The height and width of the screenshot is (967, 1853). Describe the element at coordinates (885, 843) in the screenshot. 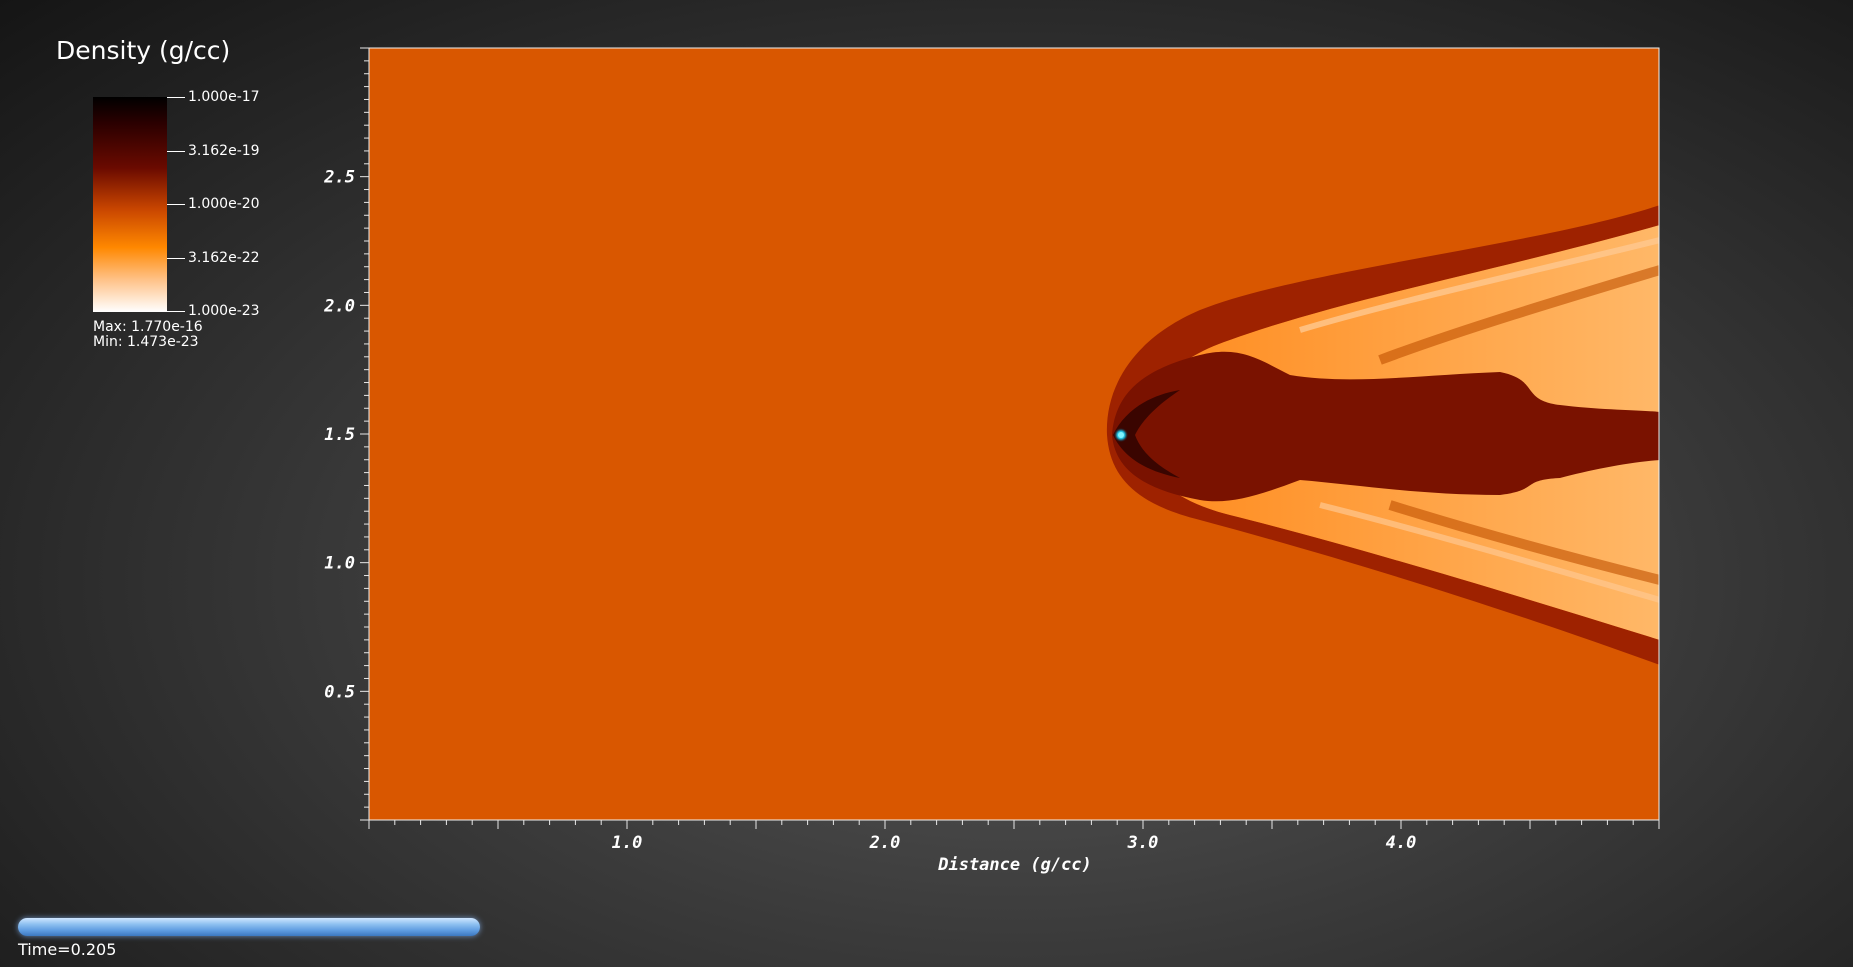

I see `x-tick-label: 2.0` at that location.